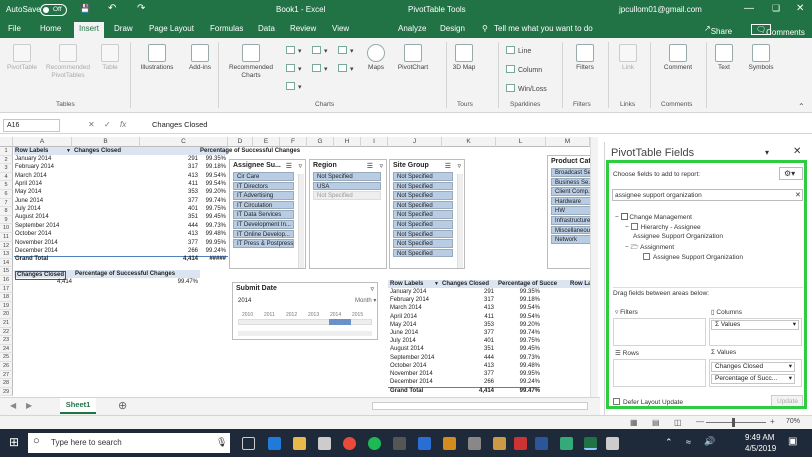 The width and height of the screenshot is (812, 457). I want to click on recommended-pivottables-button: Recommended PivotTables, so click(68, 62).